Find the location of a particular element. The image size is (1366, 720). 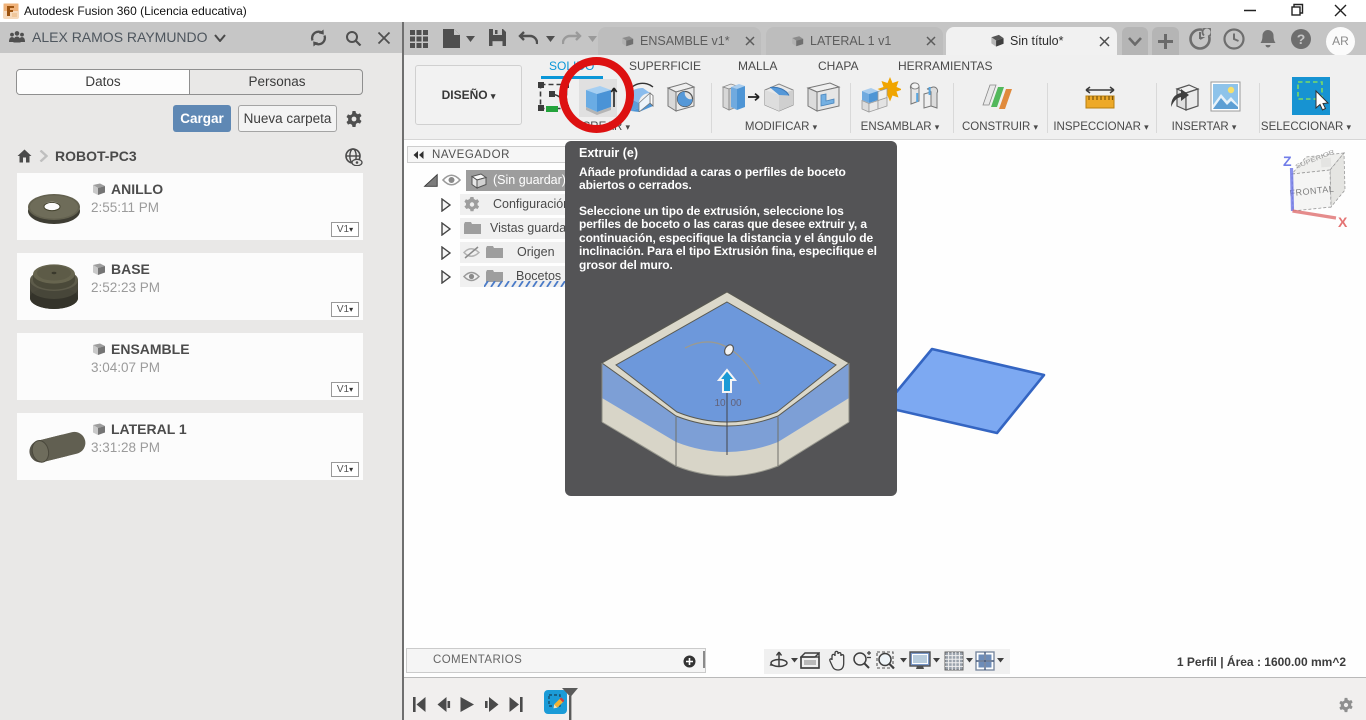

svg-text: X is located at coordinates (1343, 222).